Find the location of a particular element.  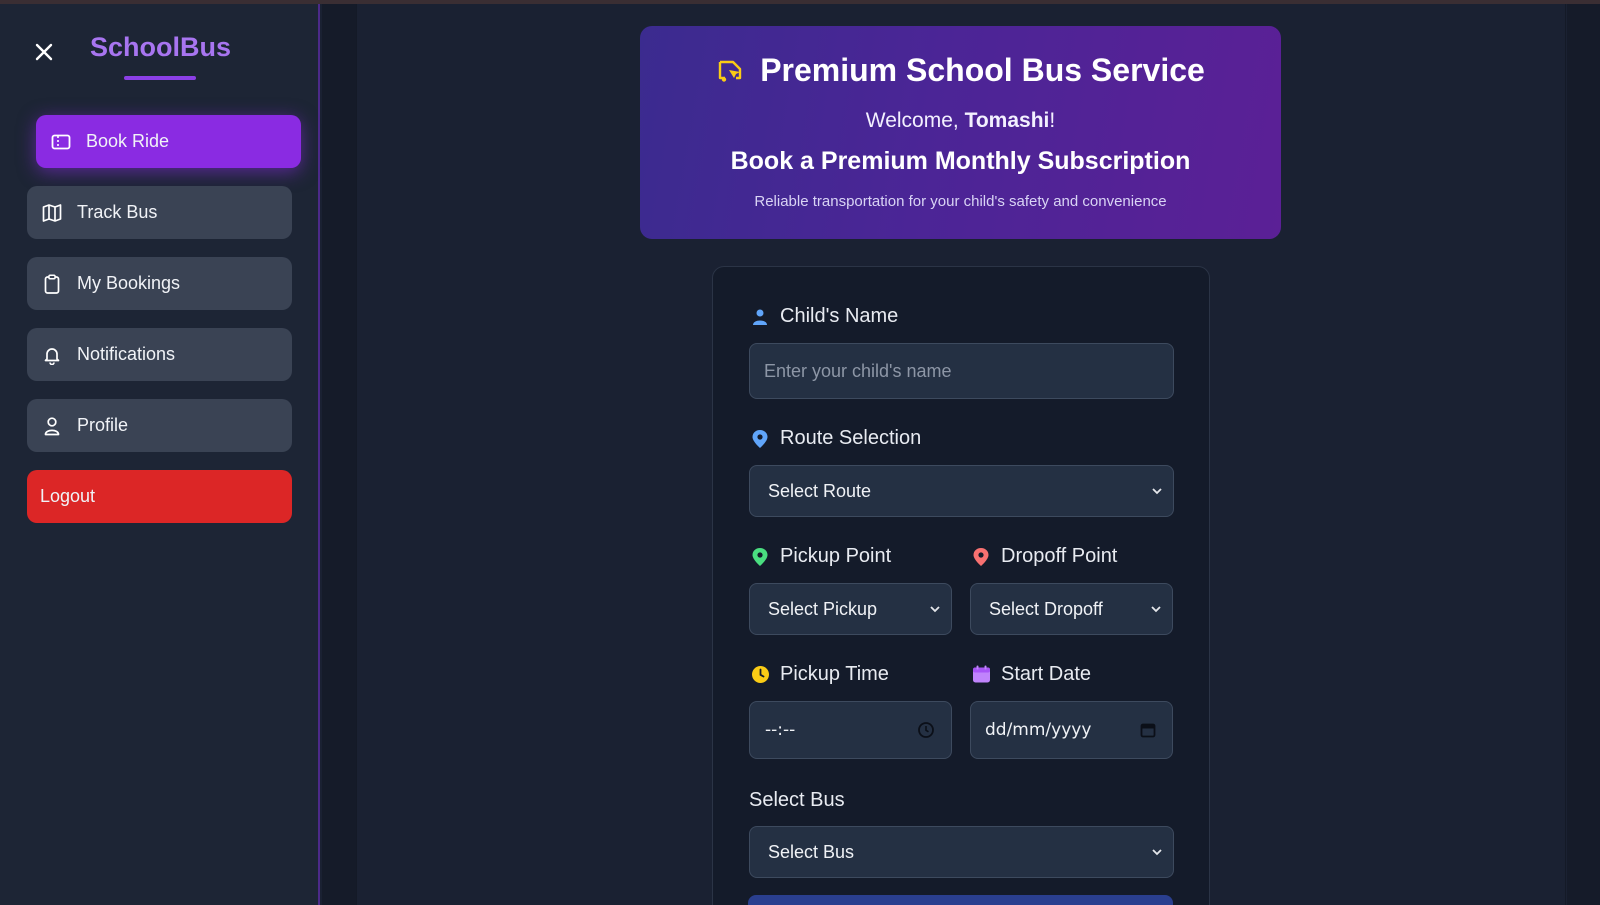

map-icon is located at coordinates (52, 213).